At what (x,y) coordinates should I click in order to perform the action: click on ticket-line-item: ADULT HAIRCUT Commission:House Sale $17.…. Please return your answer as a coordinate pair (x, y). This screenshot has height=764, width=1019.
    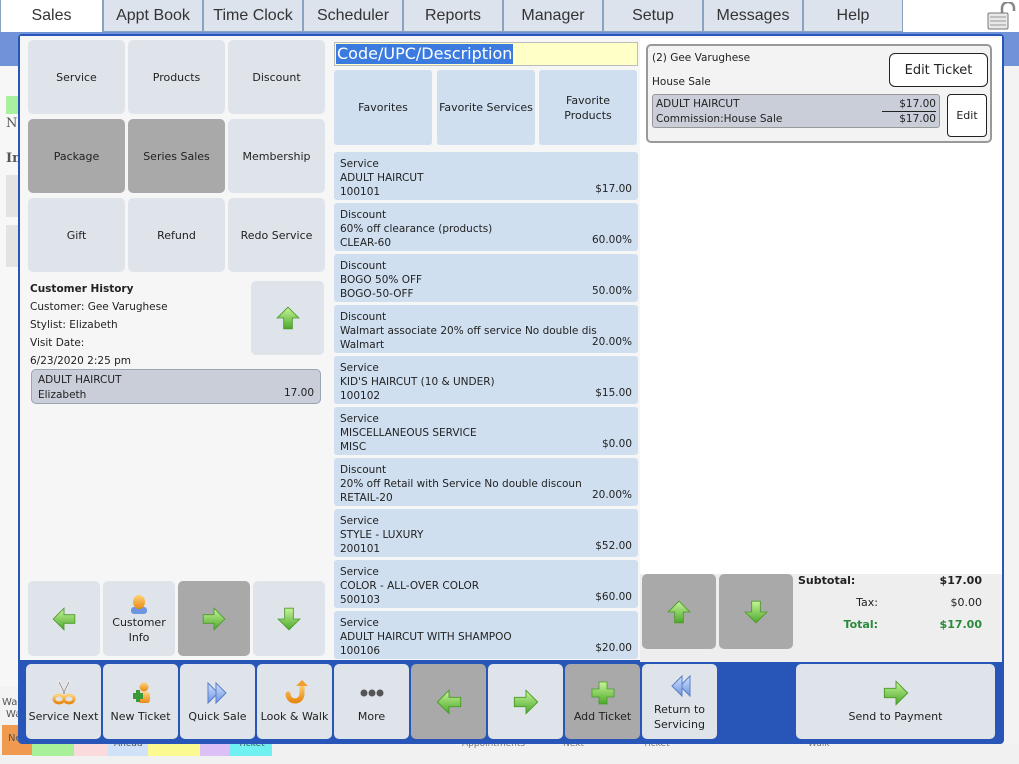
    Looking at the image, I should click on (796, 111).